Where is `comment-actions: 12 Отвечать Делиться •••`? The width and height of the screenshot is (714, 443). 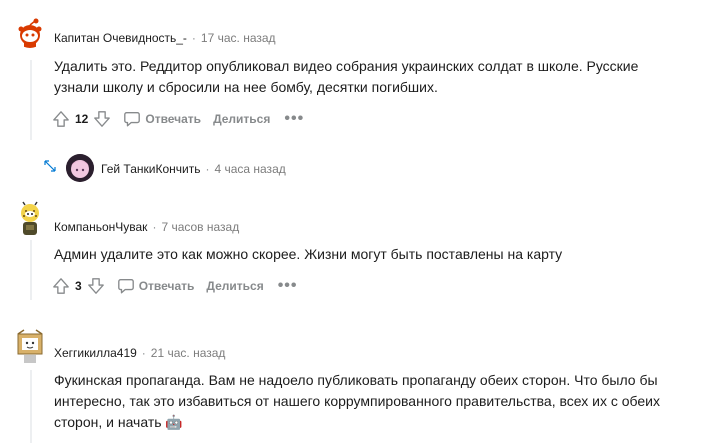
comment-actions: 12 Отвечать Делиться ••• is located at coordinates (177, 119).